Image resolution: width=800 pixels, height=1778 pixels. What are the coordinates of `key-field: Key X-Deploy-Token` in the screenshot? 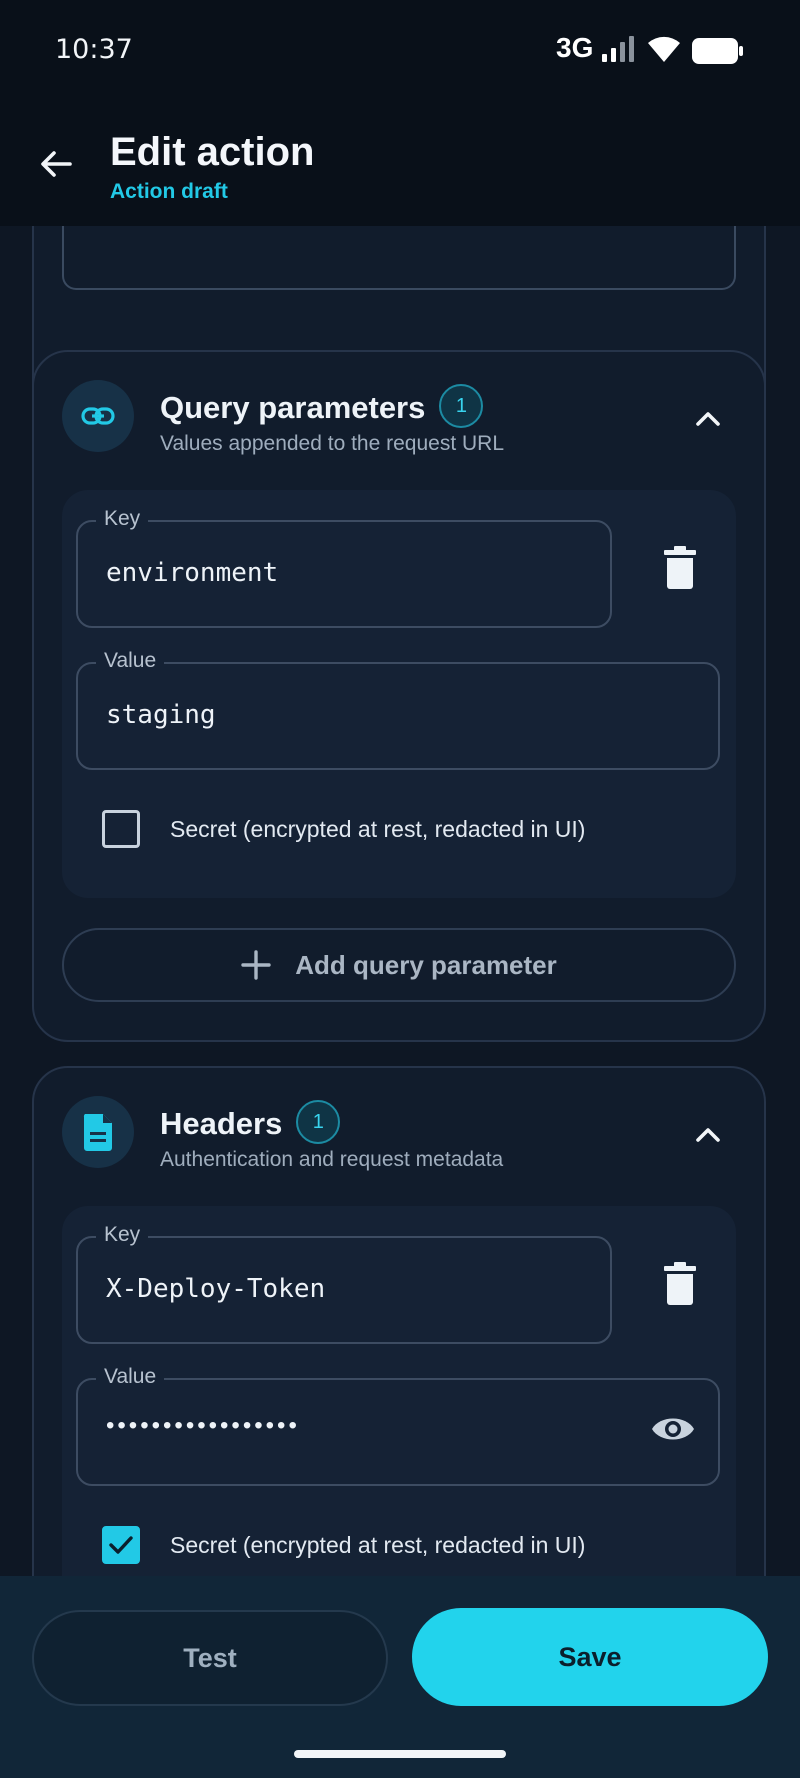 It's located at (344, 1283).